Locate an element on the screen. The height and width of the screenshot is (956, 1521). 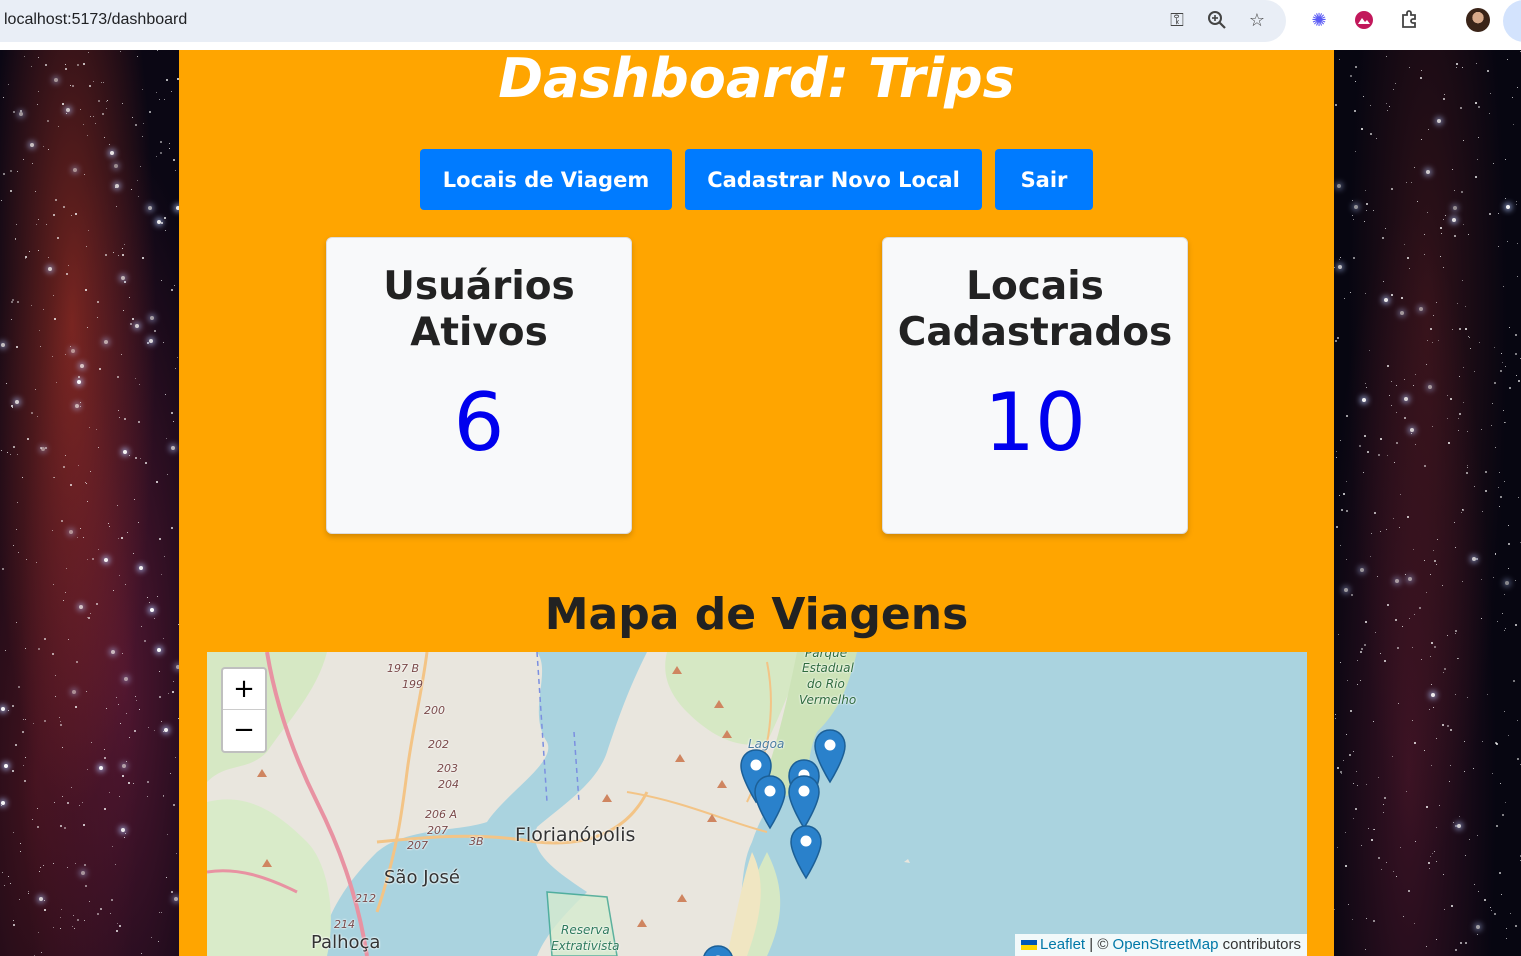
zoom-in-button: + is located at coordinates (244, 689).